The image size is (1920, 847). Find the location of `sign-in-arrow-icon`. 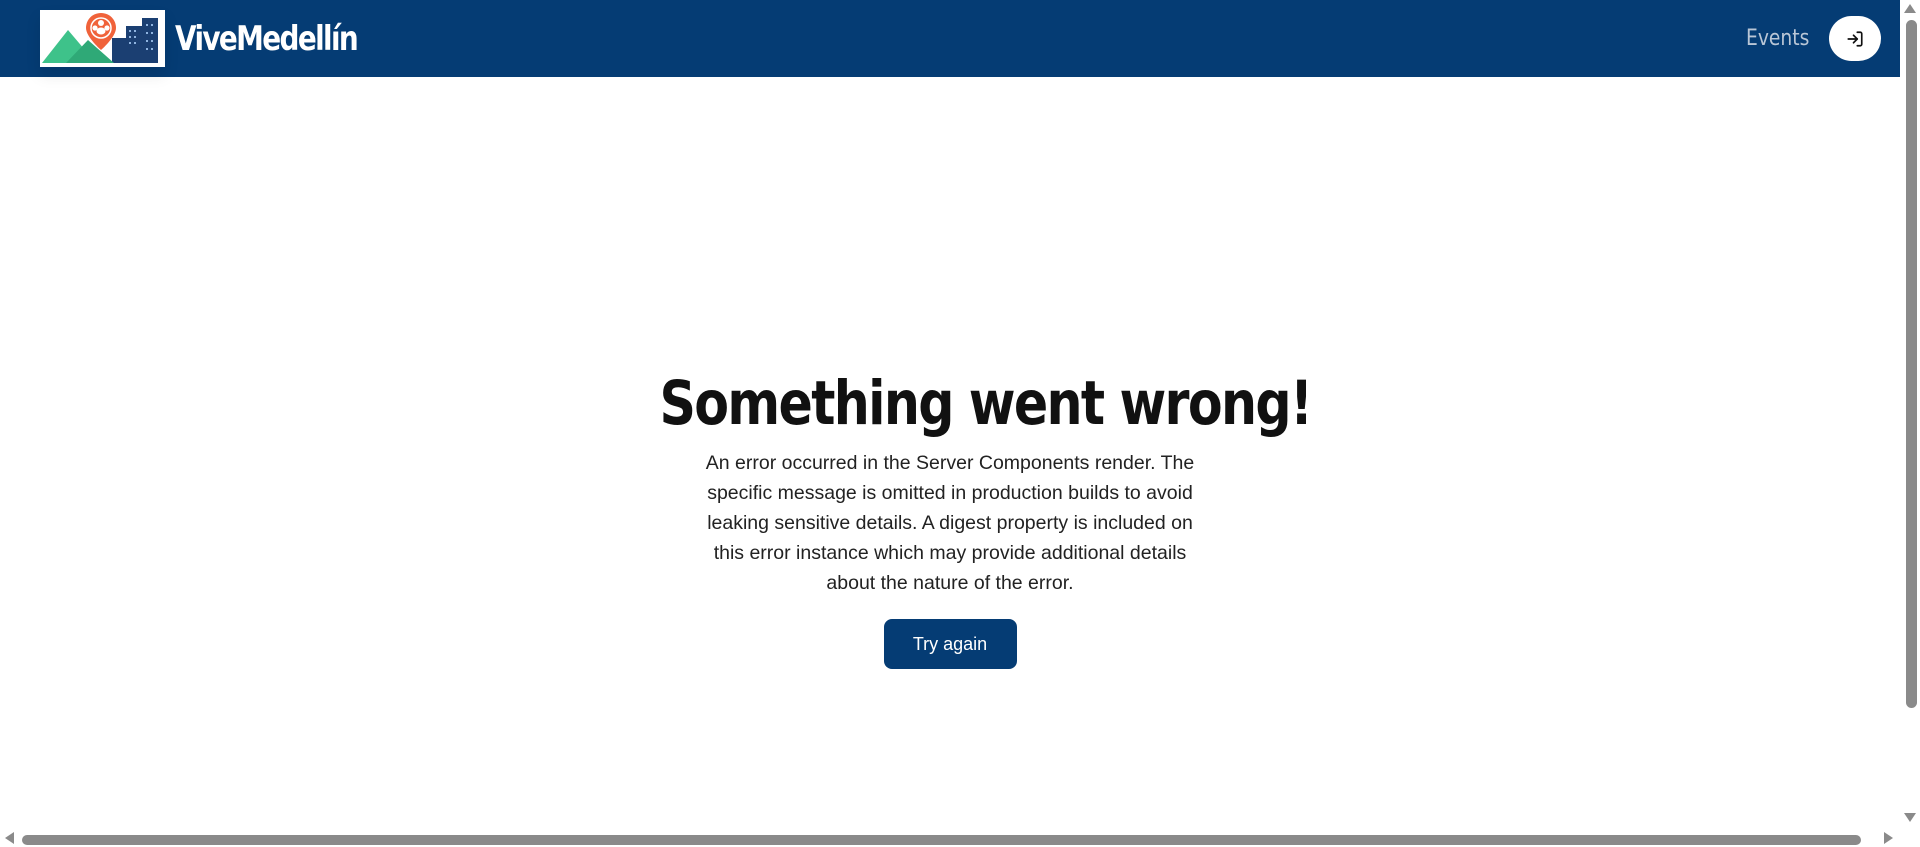

sign-in-arrow-icon is located at coordinates (1855, 38).